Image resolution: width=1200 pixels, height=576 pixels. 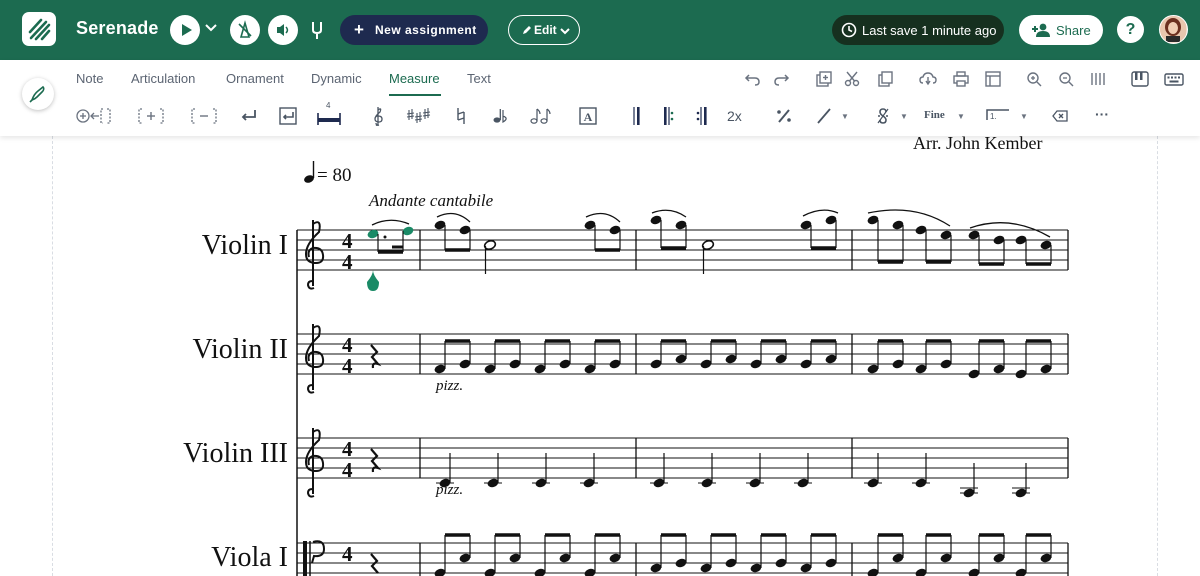 What do you see at coordinates (1066, 79) in the screenshot?
I see `zoom-out-button` at bounding box center [1066, 79].